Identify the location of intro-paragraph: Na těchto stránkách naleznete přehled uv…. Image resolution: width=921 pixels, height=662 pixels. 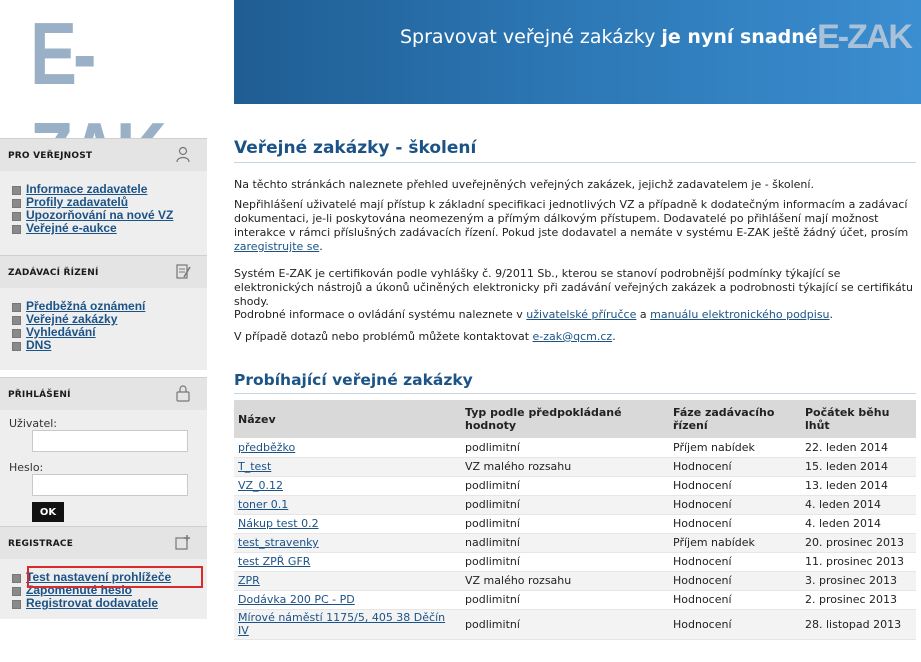
(524, 184).